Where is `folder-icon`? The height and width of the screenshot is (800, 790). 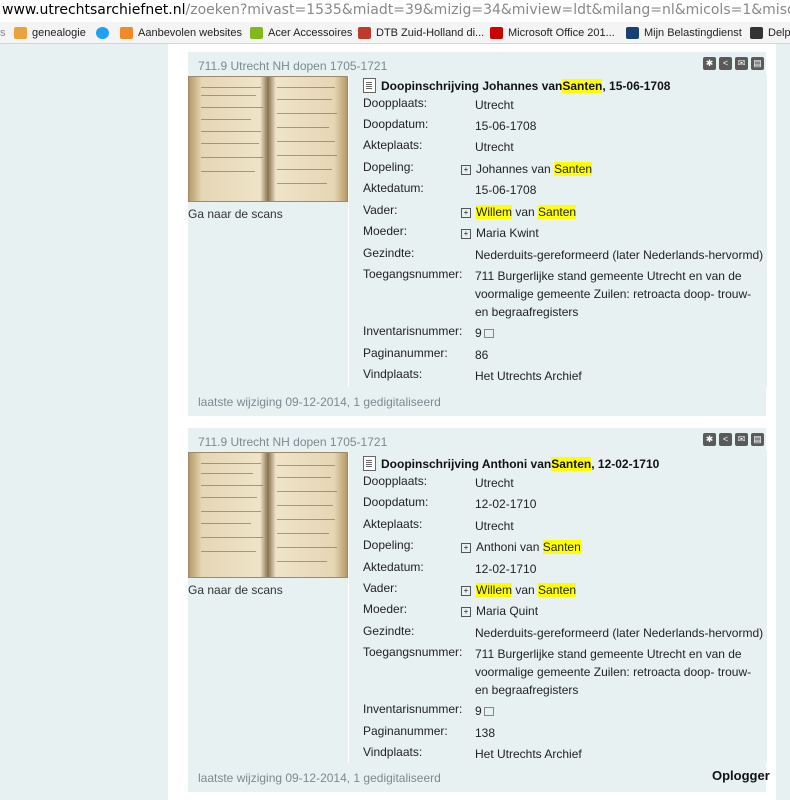 folder-icon is located at coordinates (20, 33).